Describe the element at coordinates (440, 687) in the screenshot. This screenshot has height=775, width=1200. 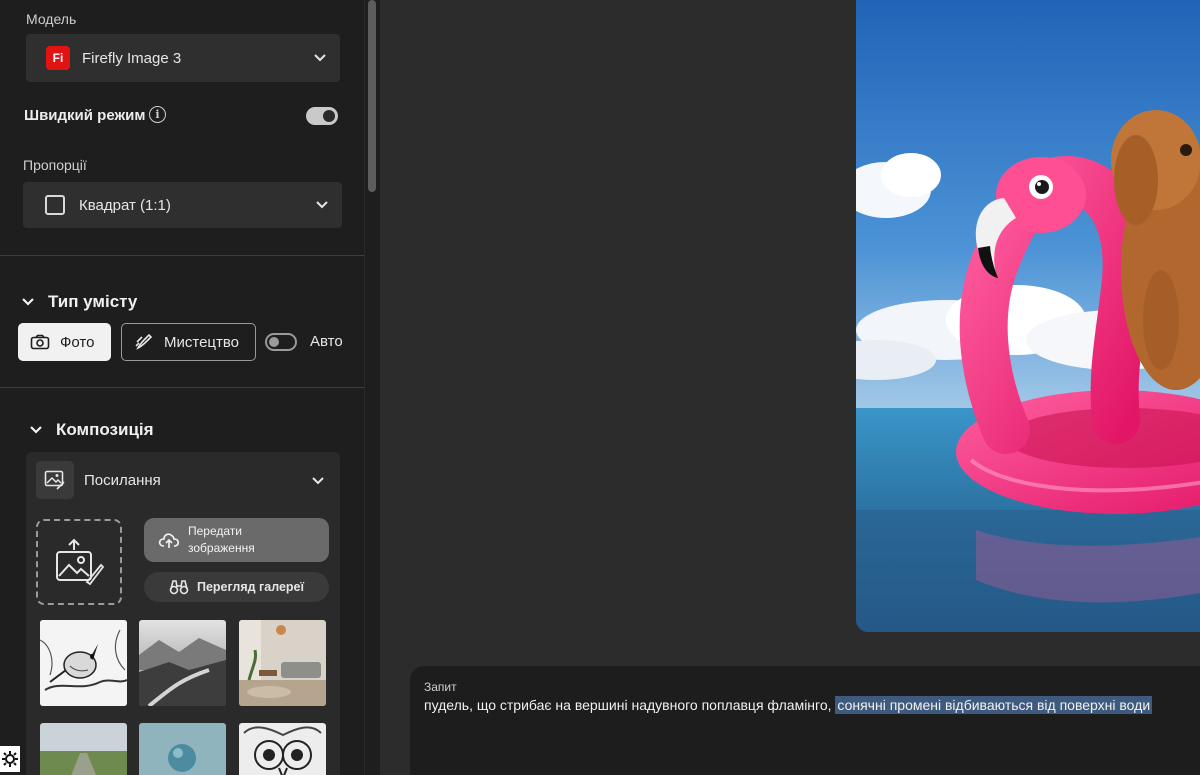
I see `prompt-label: Запит` at that location.